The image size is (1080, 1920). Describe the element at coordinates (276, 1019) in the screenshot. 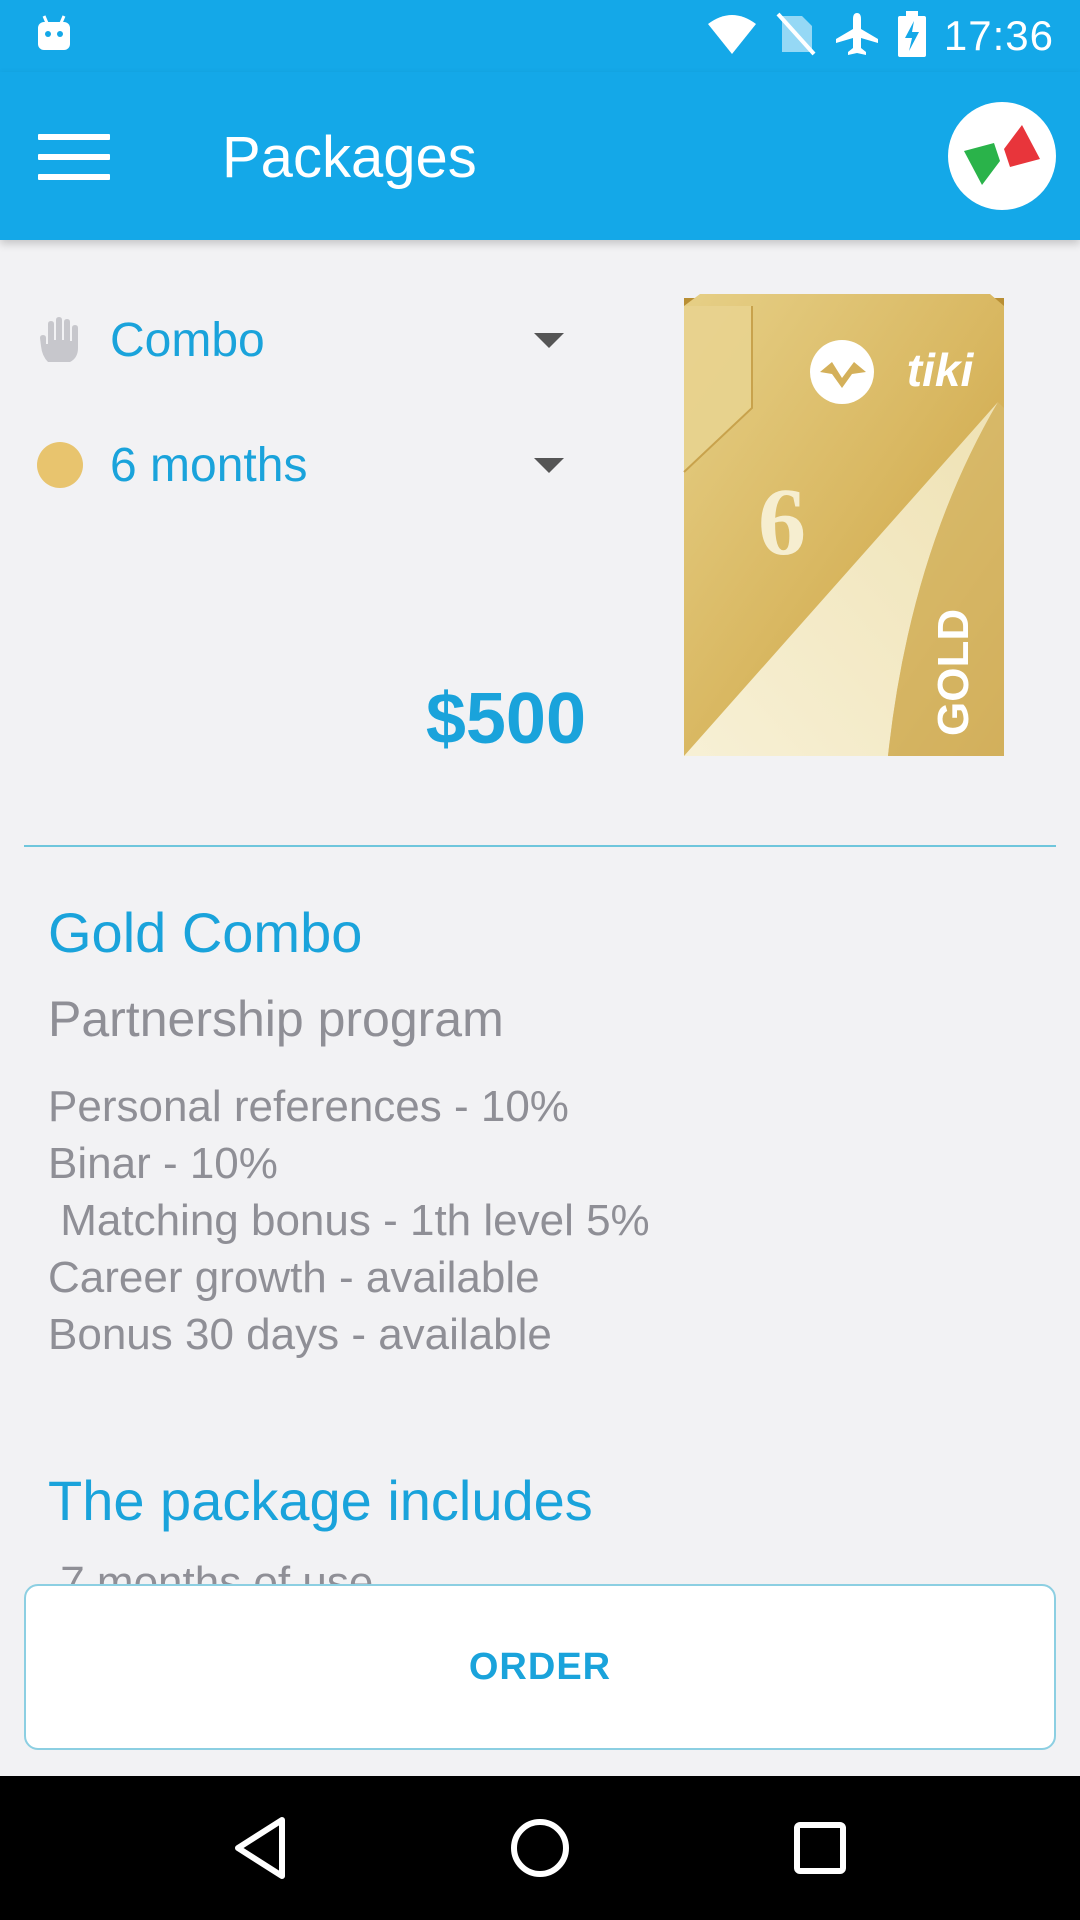

I see `program-title: Partnership program` at that location.